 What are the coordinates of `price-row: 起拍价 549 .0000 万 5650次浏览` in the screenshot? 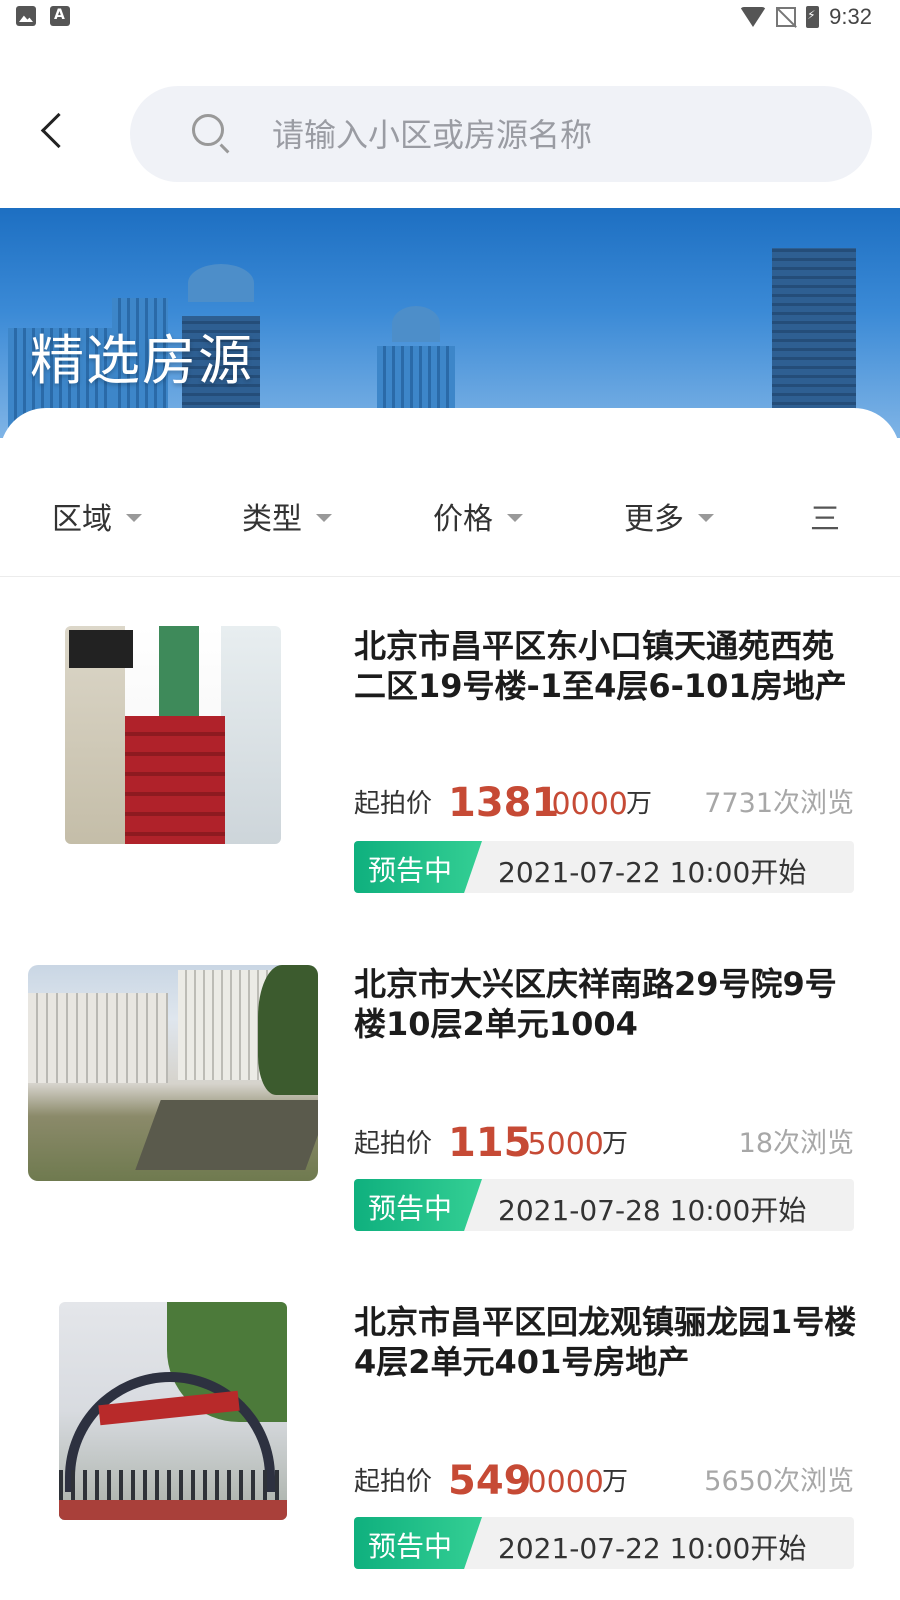 It's located at (604, 1481).